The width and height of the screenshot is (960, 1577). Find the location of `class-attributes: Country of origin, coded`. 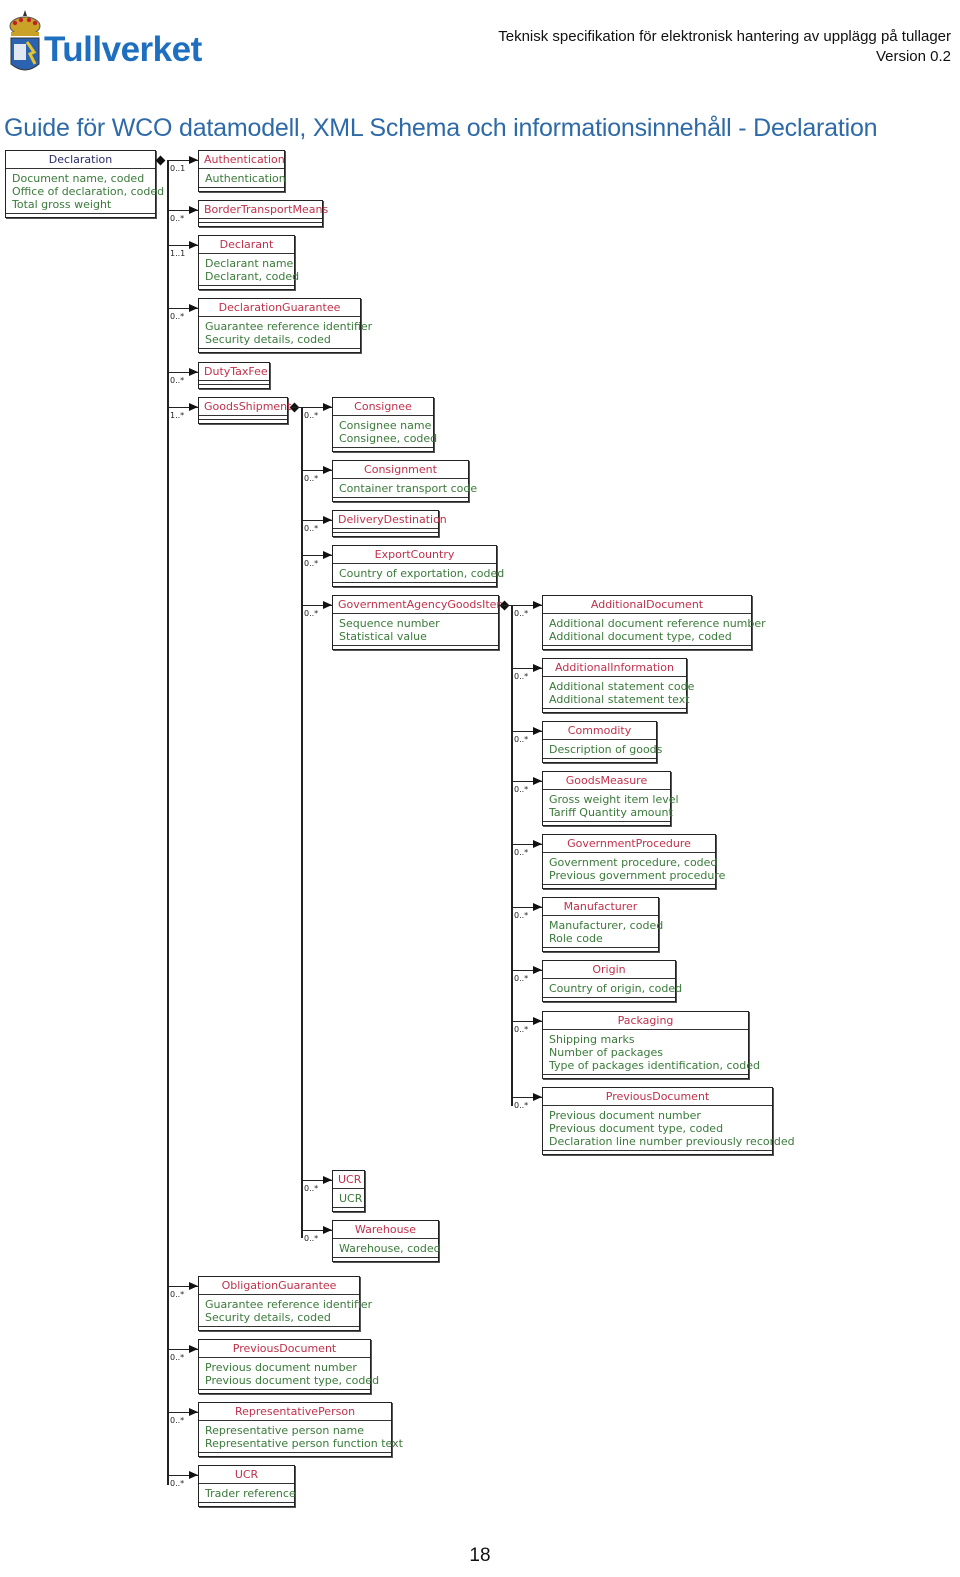

class-attributes: Country of origin, coded is located at coordinates (612, 988).